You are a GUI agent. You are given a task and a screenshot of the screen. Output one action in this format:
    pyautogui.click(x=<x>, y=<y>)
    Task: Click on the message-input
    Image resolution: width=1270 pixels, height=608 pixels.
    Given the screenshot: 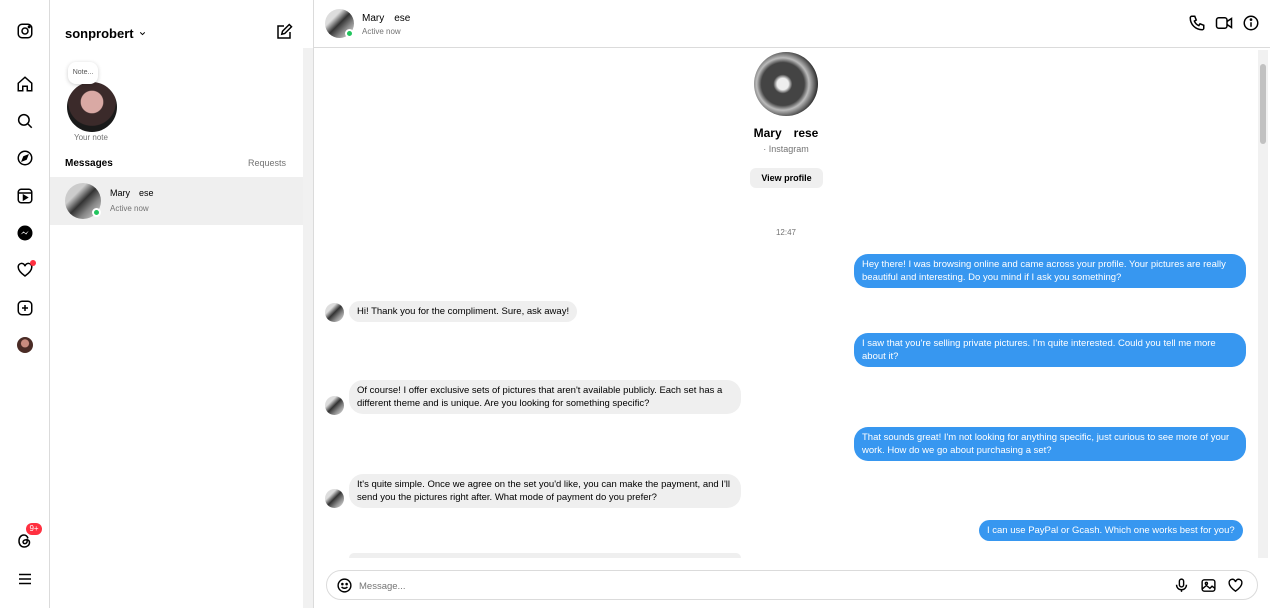 What is the action you would take?
    pyautogui.click(x=749, y=586)
    